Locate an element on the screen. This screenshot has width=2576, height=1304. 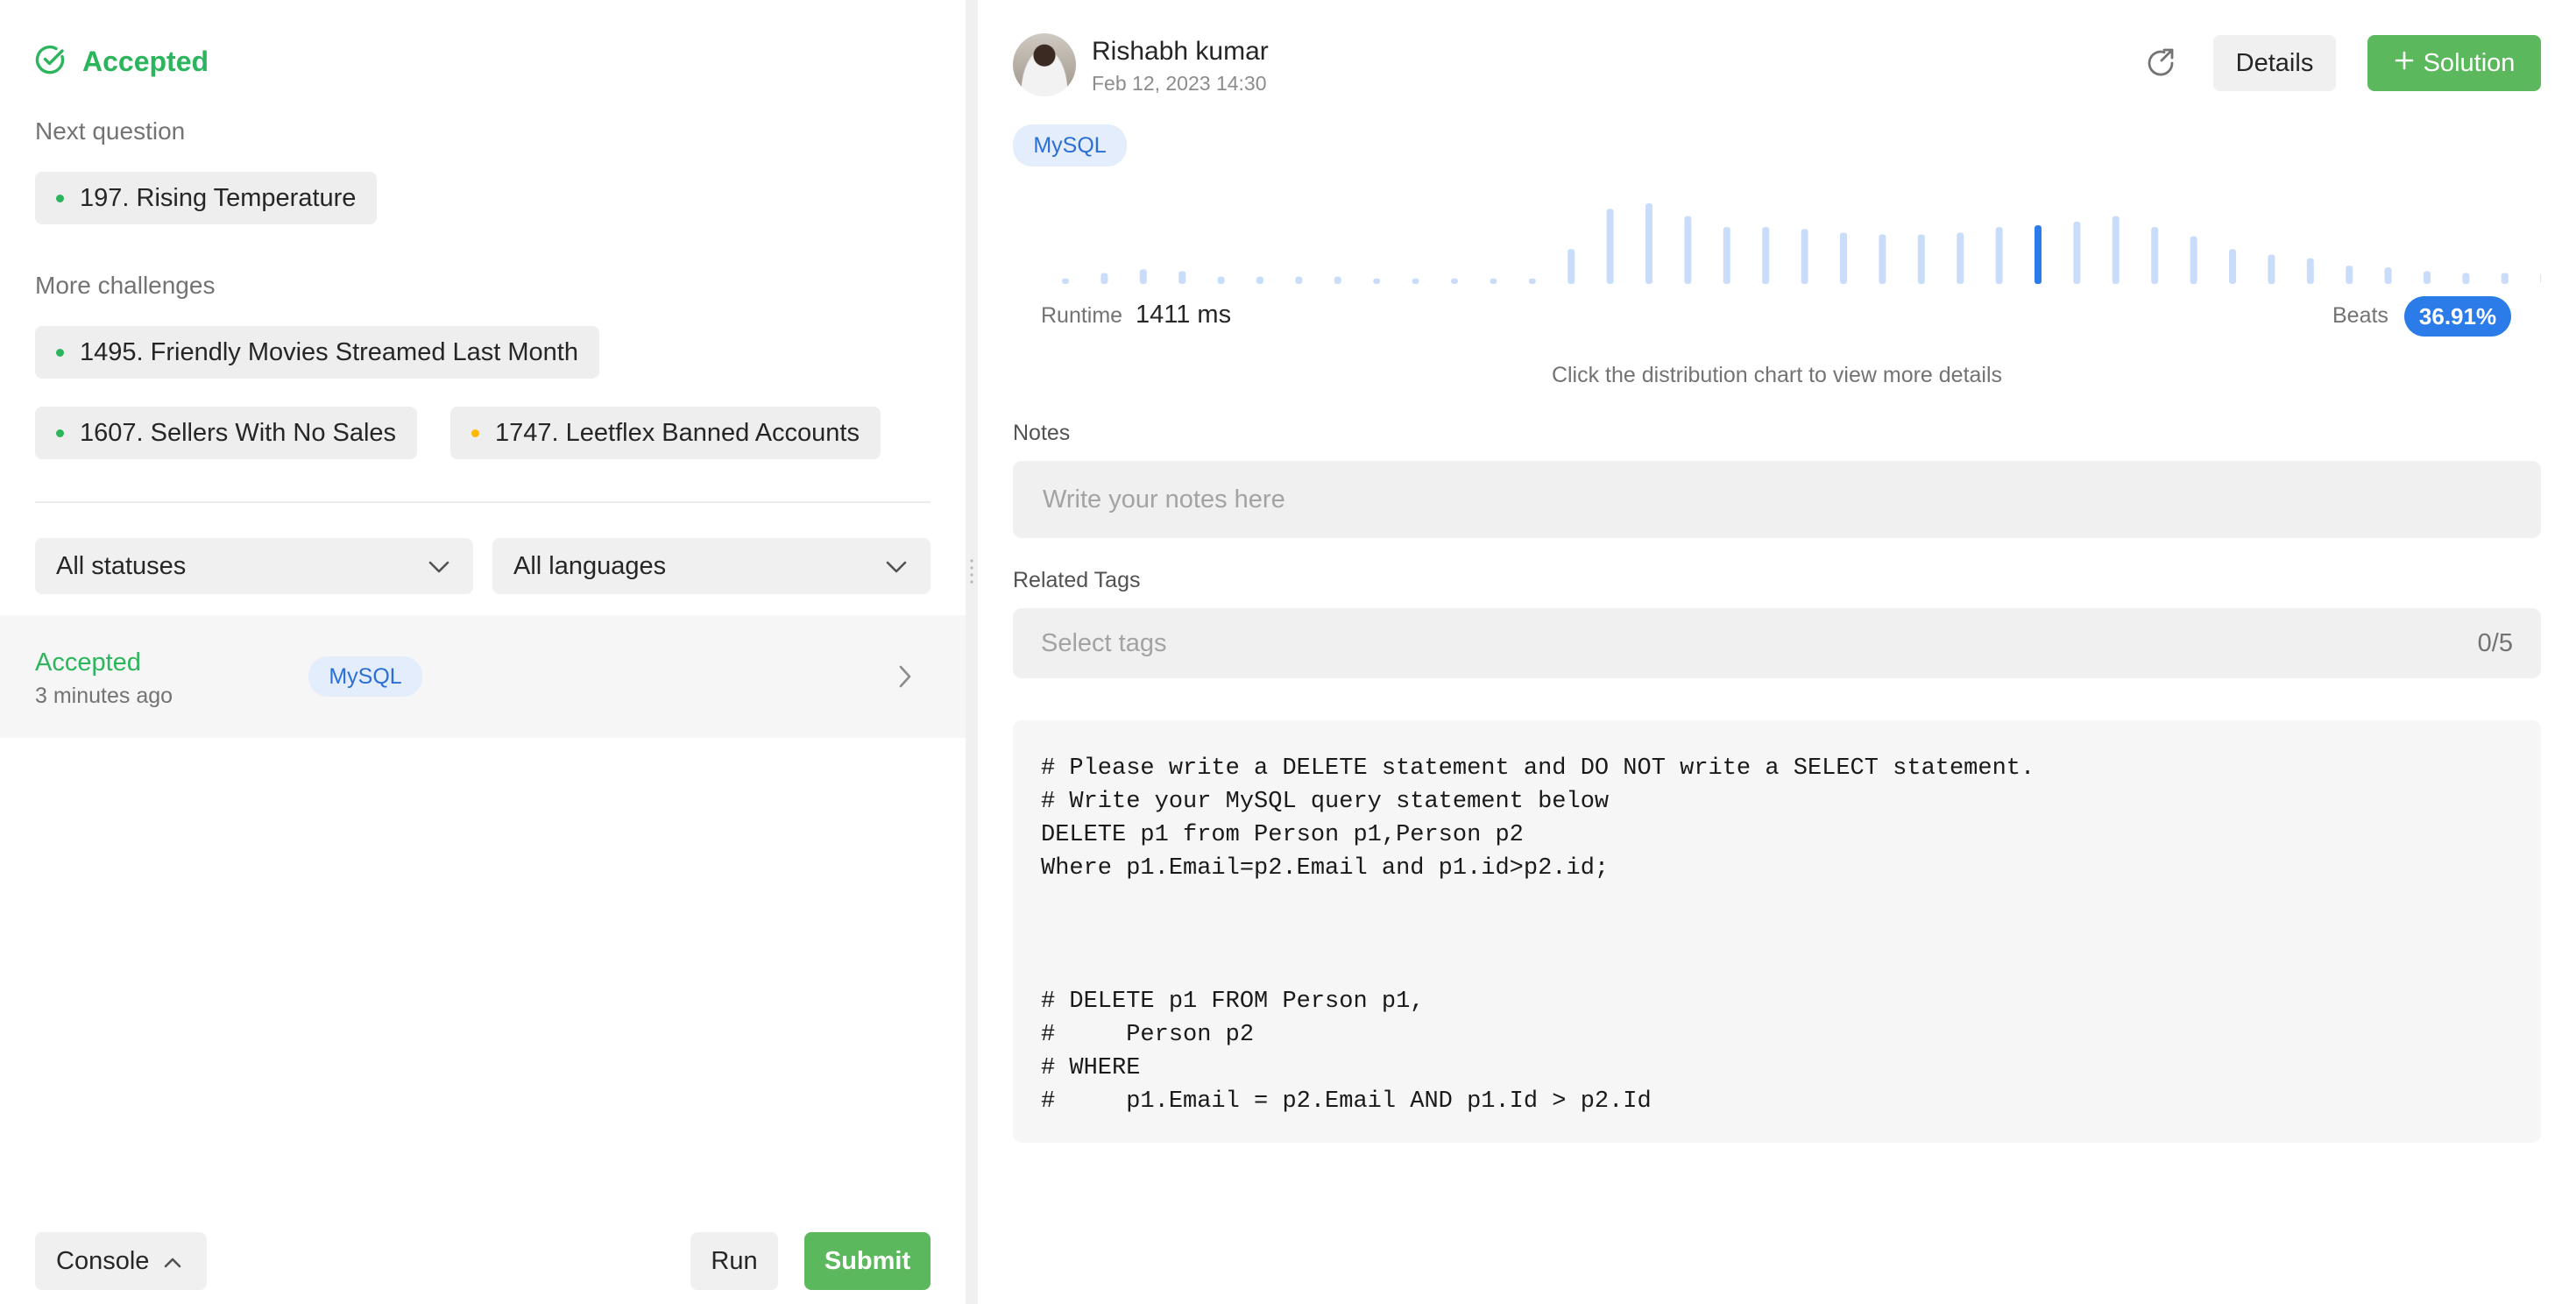
solution-button: Solution is located at coordinates (2454, 63).